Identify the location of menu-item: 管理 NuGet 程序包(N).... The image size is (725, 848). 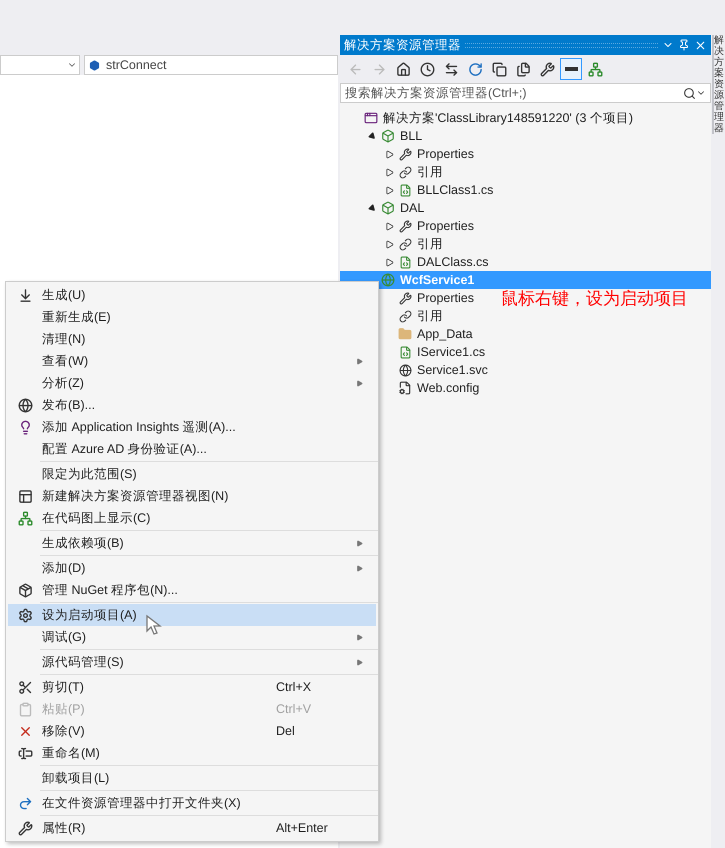
(192, 590).